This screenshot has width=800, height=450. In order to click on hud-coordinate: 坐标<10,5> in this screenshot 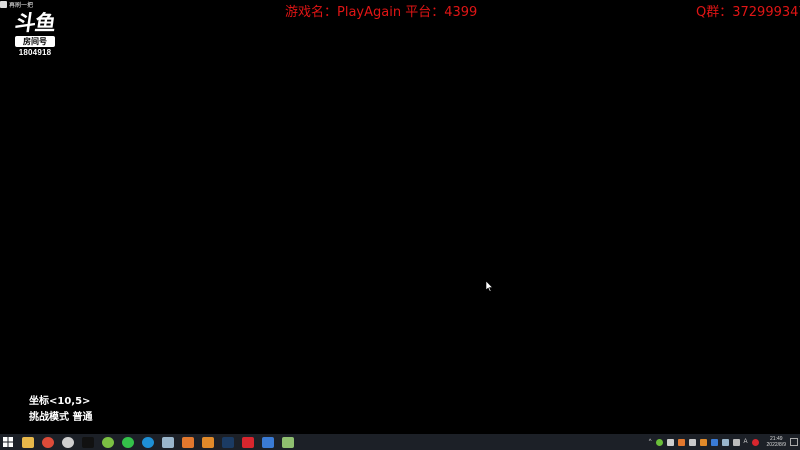, I will do `click(60, 401)`.